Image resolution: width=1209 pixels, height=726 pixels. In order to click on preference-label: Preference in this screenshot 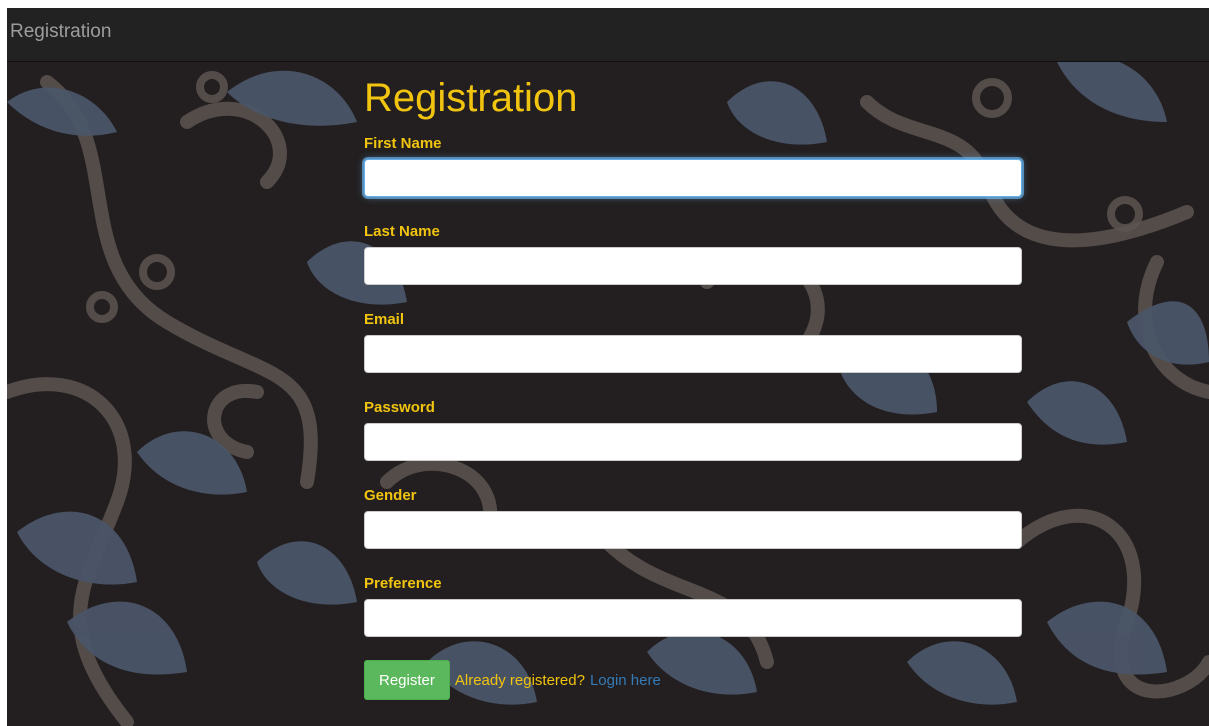, I will do `click(403, 583)`.